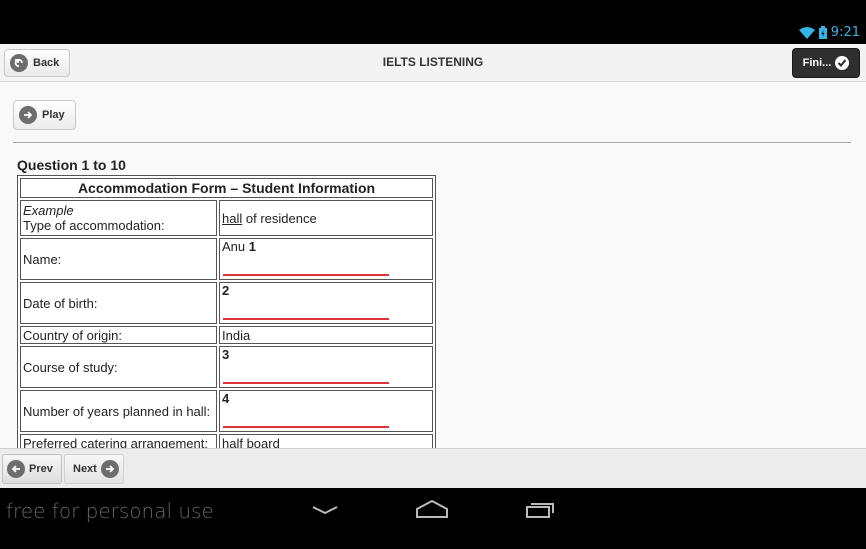 This screenshot has width=866, height=549. Describe the element at coordinates (326, 411) in the screenshot. I see `answer-field-4: 4` at that location.